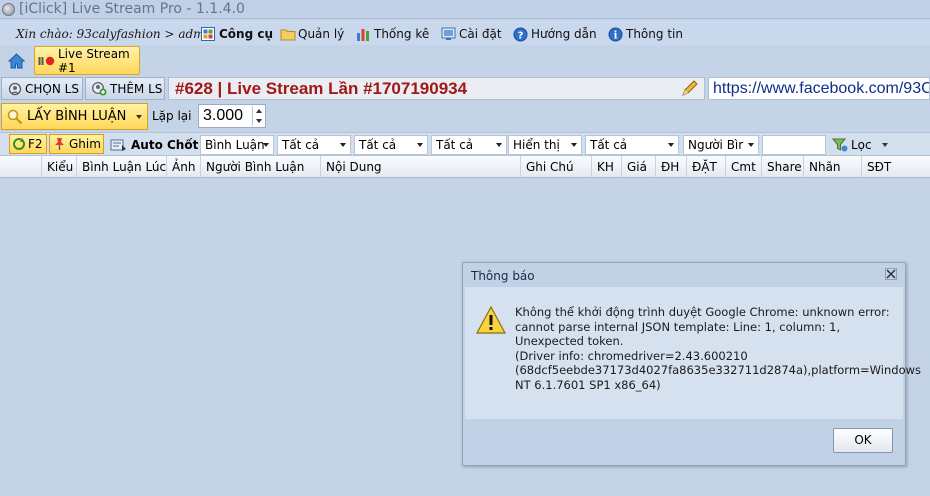 The height and width of the screenshot is (496, 930). What do you see at coordinates (321, 33) in the screenshot?
I see `menu-manage-label: Quản lý` at bounding box center [321, 33].